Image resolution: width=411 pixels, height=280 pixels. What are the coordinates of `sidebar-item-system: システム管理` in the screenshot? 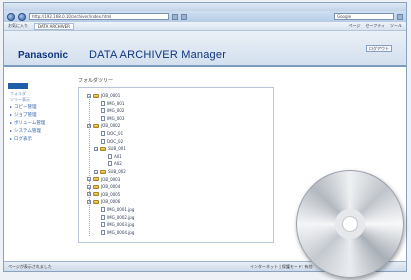 It's located at (41, 131).